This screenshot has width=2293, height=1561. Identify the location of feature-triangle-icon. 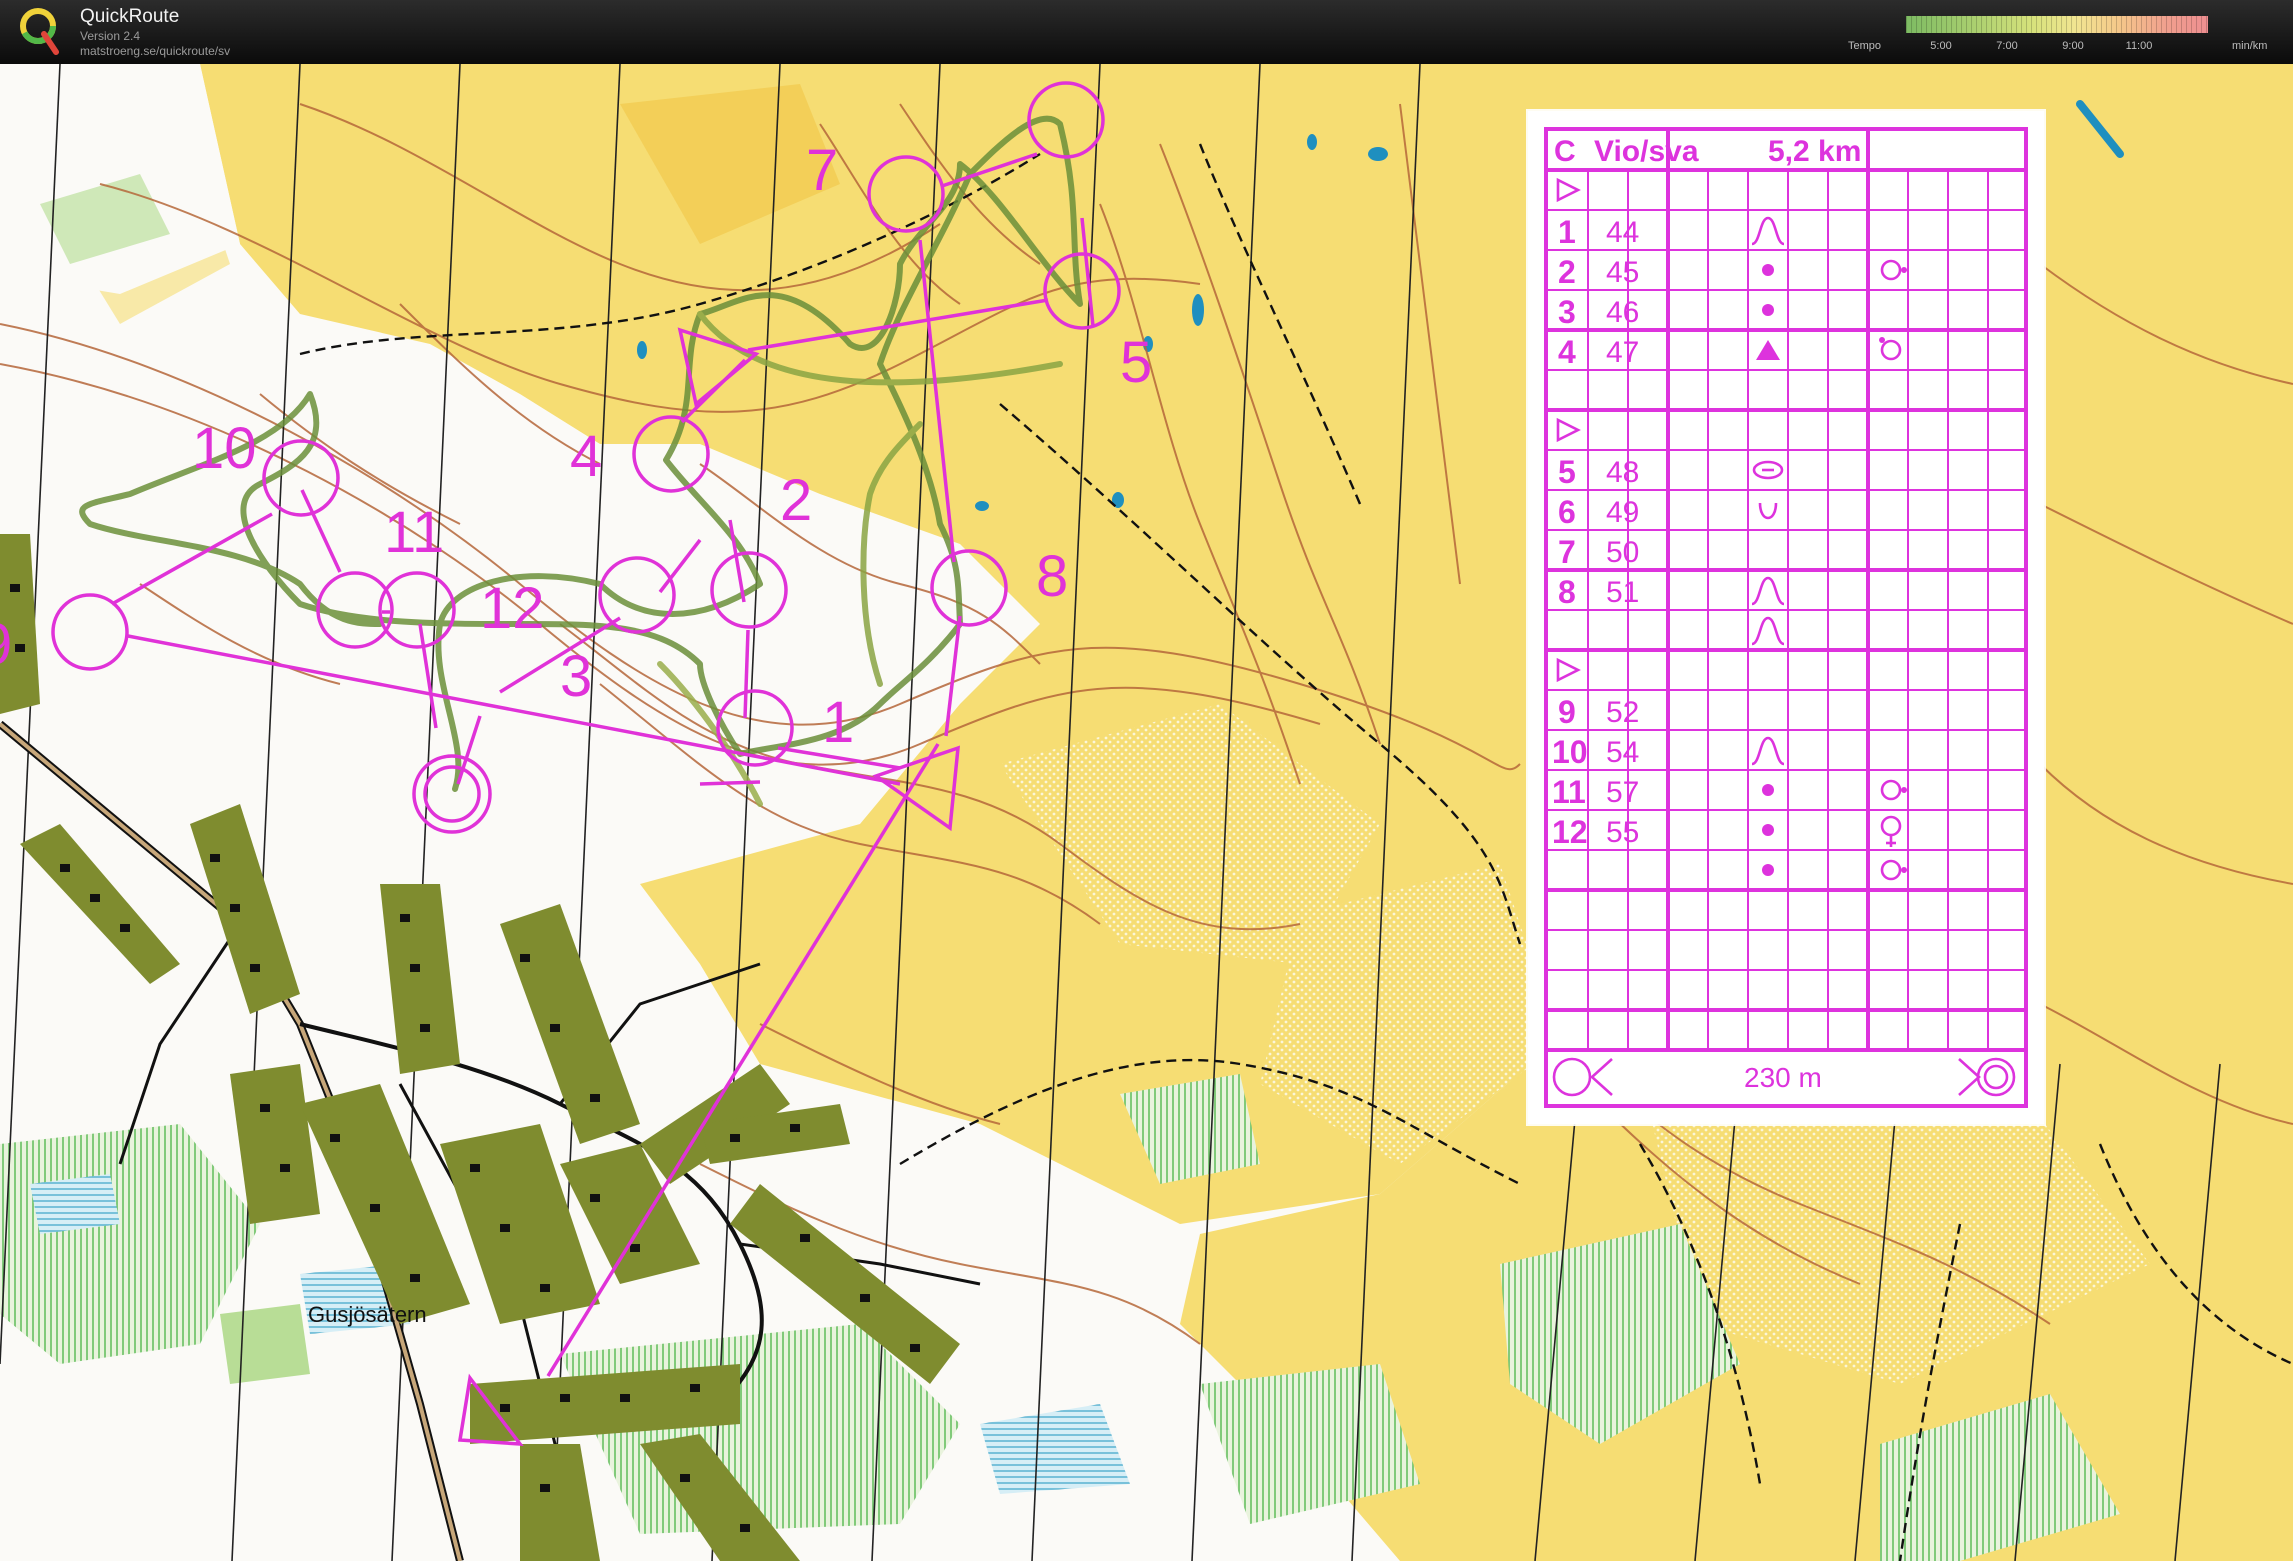
(1768, 350).